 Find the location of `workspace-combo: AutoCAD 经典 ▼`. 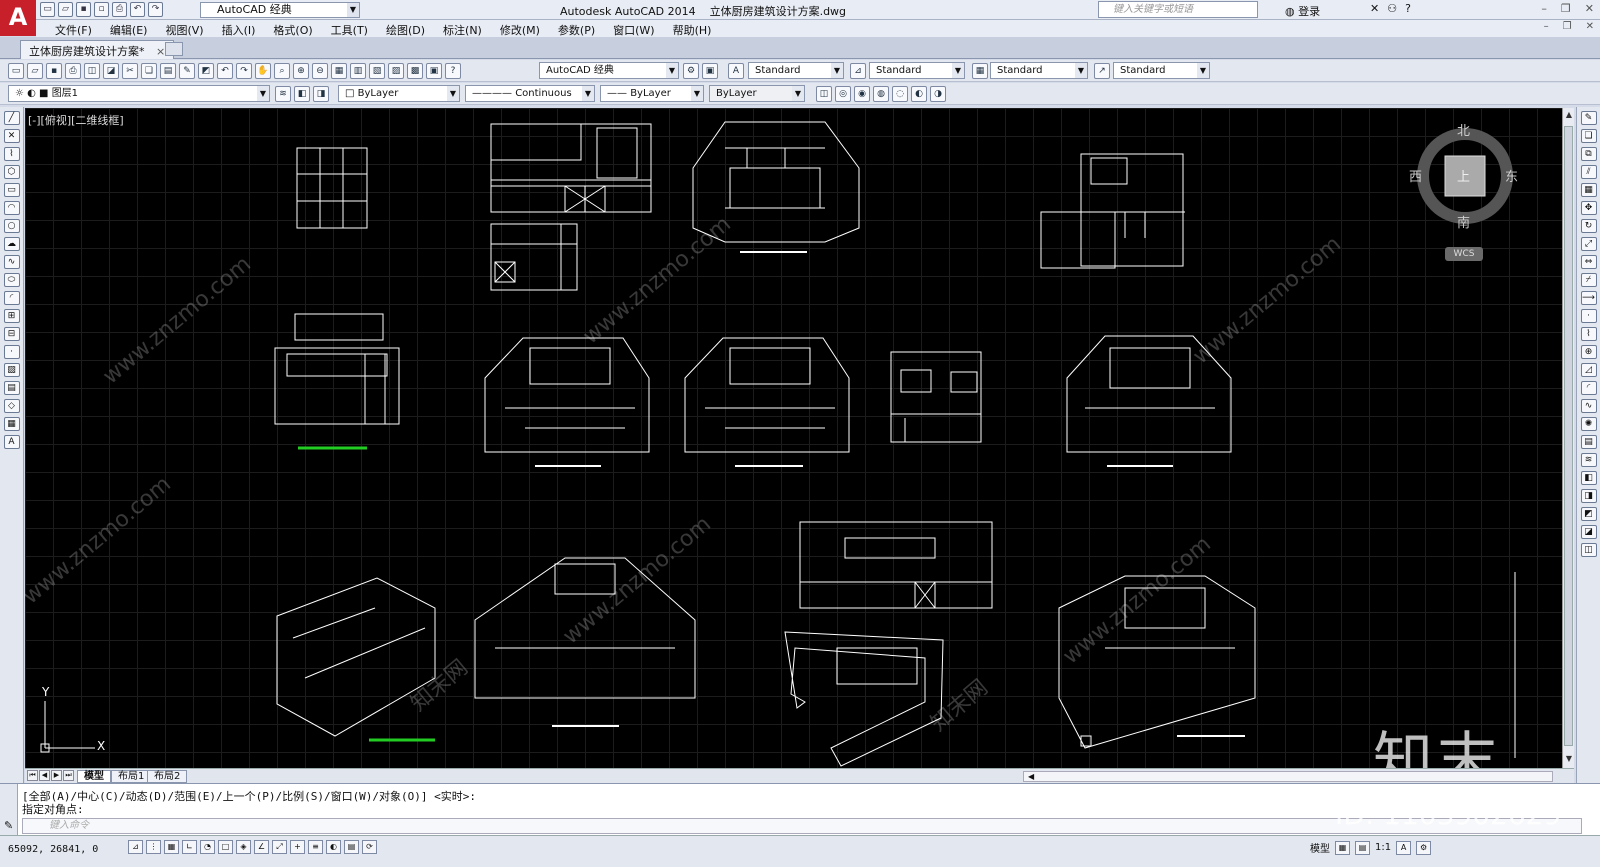

workspace-combo: AutoCAD 经典 ▼ is located at coordinates (609, 70).